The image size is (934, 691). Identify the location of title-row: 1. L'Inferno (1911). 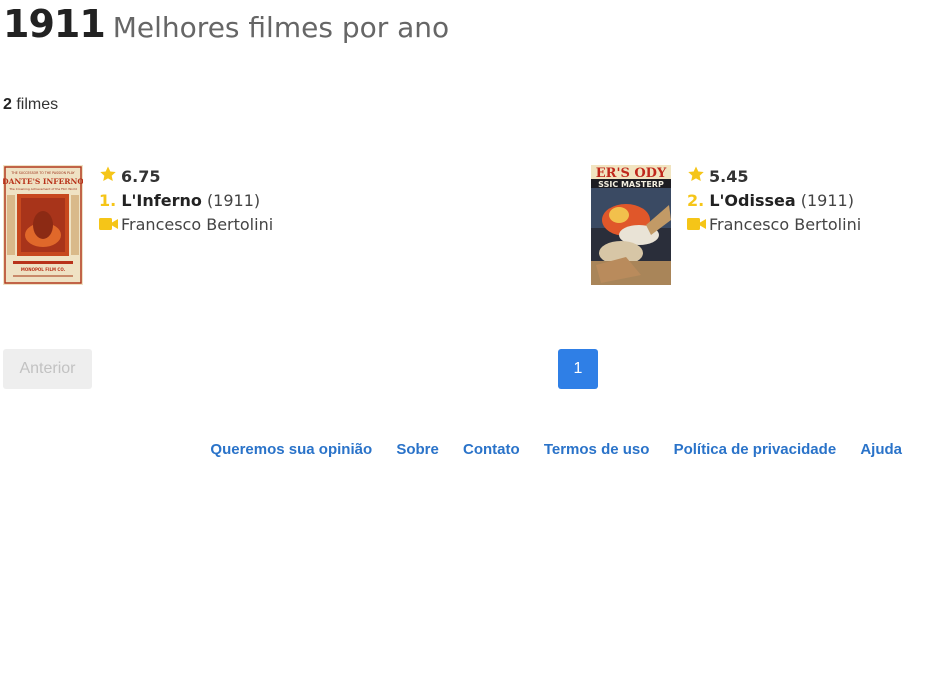
(186, 201).